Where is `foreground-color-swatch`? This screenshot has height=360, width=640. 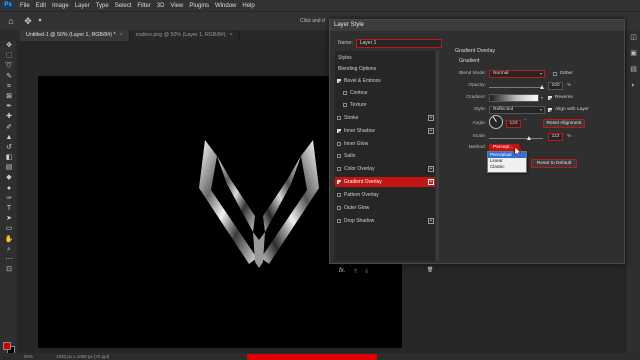
foreground-color-swatch is located at coordinates (7, 346).